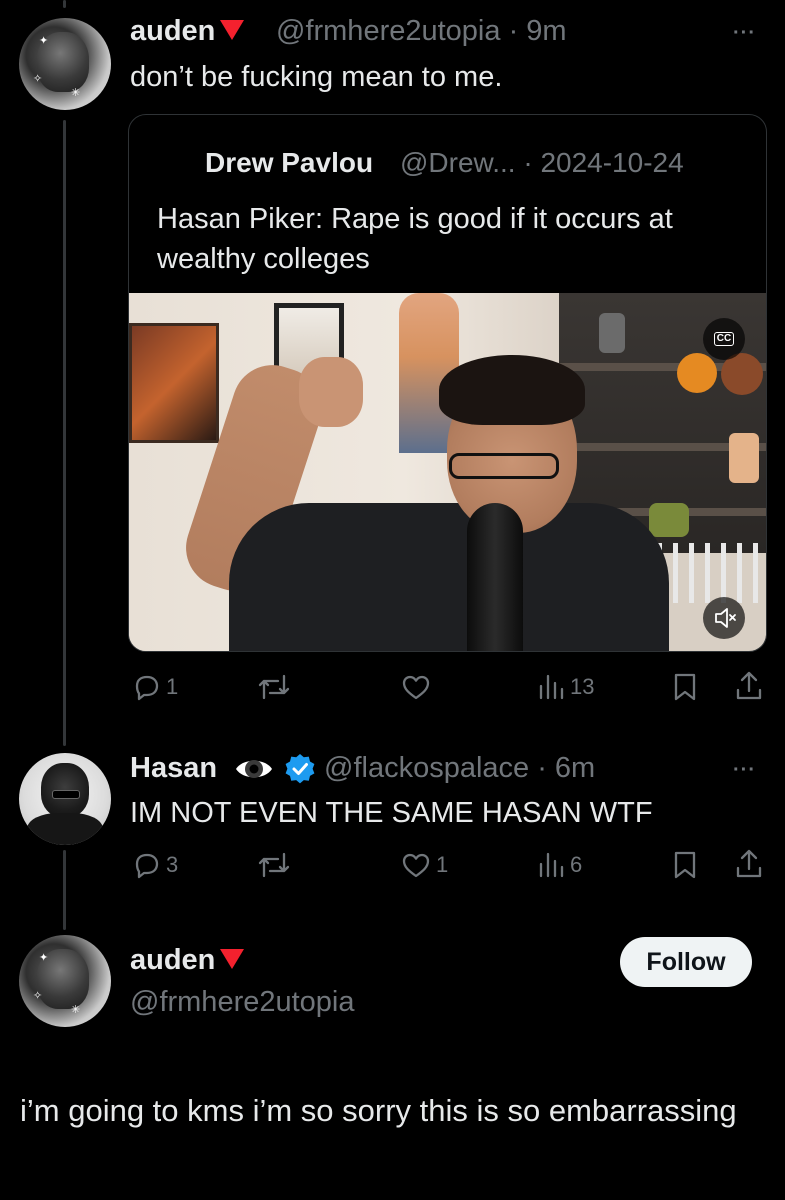 This screenshot has height=1200, width=785. What do you see at coordinates (174, 383) in the screenshot?
I see `video-poster` at bounding box center [174, 383].